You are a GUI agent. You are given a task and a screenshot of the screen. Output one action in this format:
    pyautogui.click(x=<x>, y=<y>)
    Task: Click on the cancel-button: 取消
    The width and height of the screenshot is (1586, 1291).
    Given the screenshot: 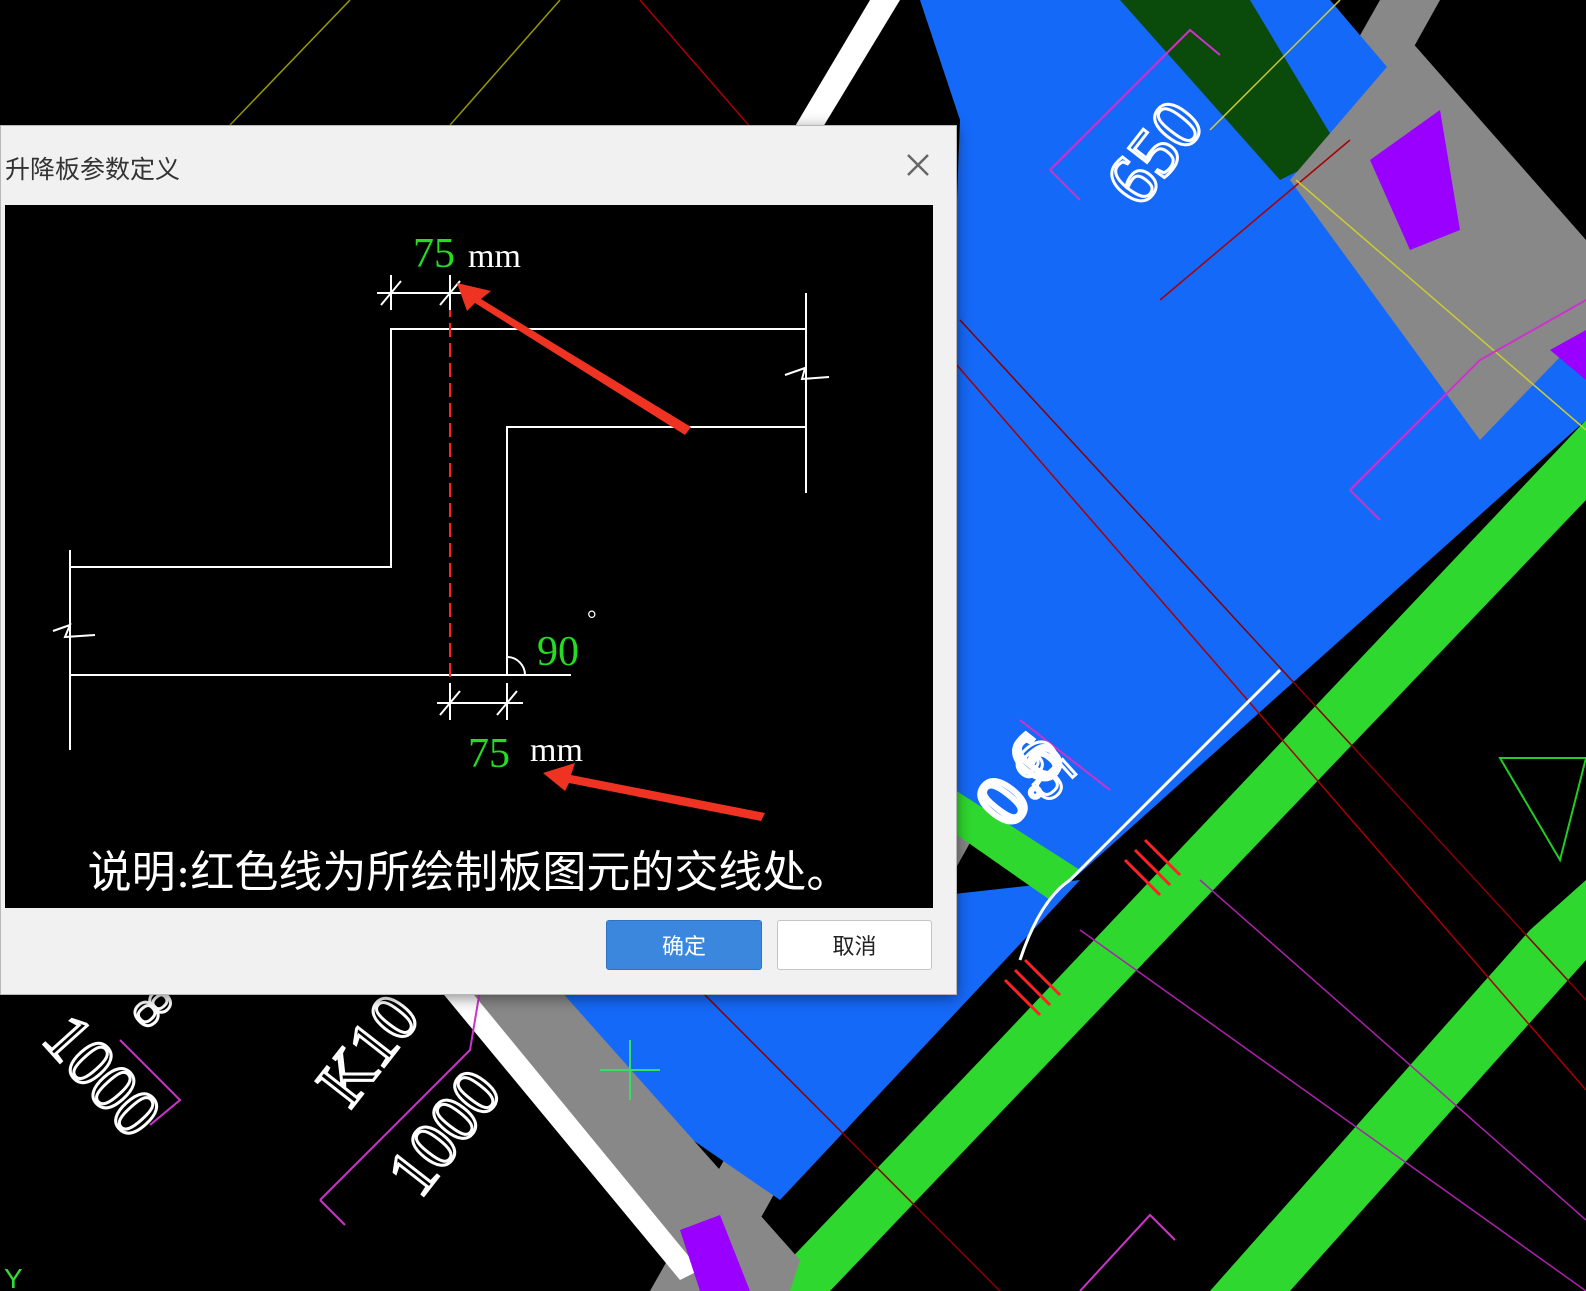 What is the action you would take?
    pyautogui.click(x=854, y=945)
    